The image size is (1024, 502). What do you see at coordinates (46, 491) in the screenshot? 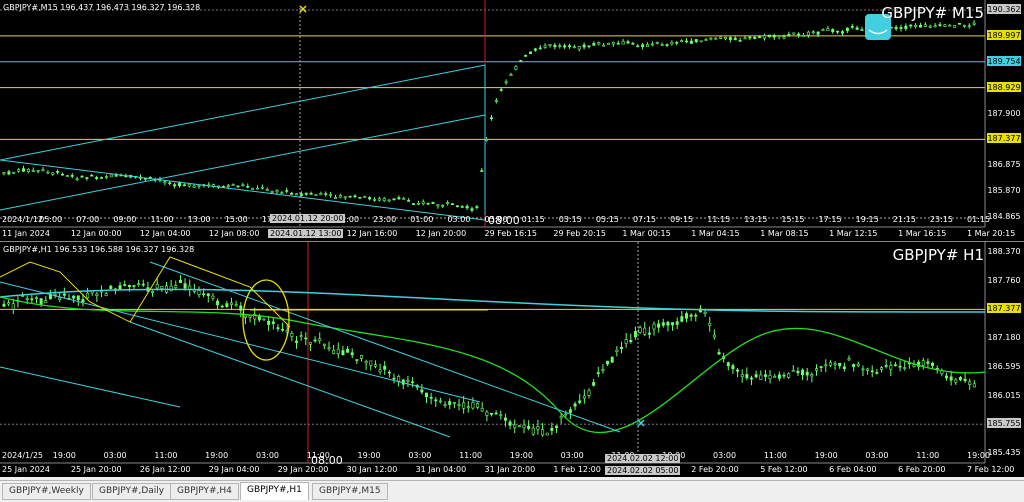
I see `tab-weekly: GBPJPY#,Weekly` at bounding box center [46, 491].